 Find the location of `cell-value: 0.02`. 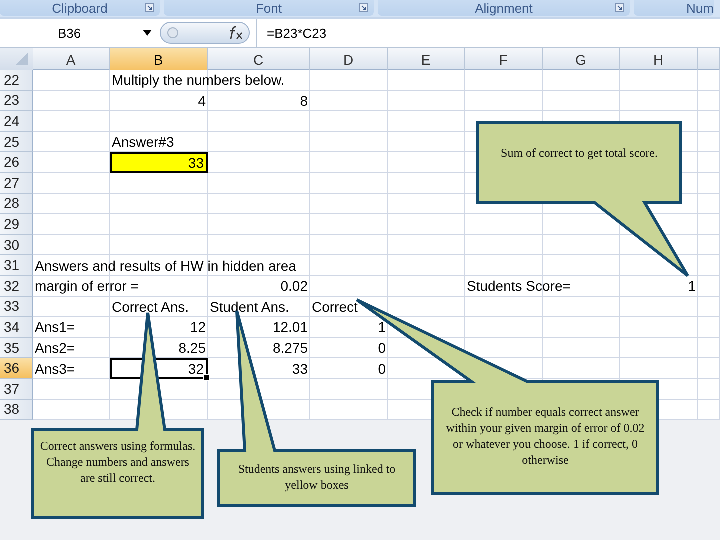

cell-value: 0.02 is located at coordinates (294, 286).